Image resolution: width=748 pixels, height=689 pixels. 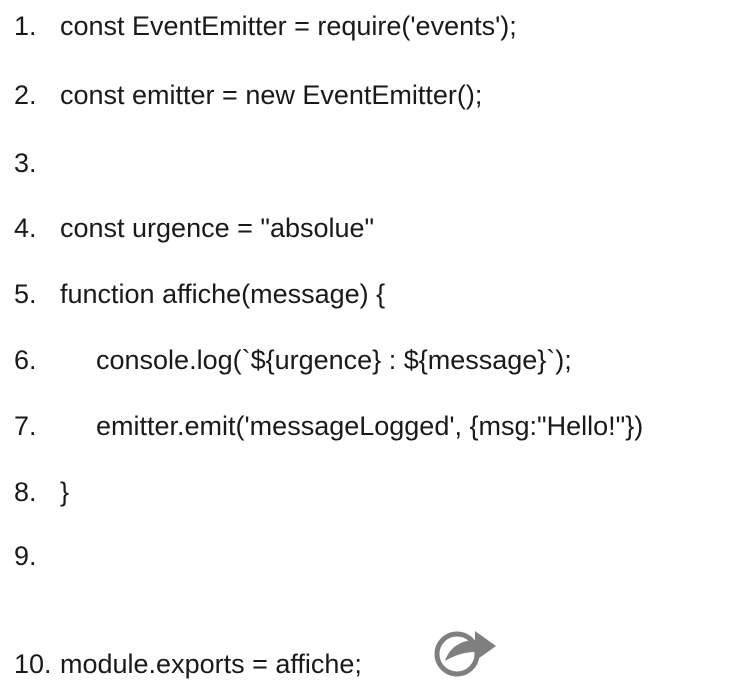 What do you see at coordinates (25, 360) in the screenshot?
I see `line-number: 6.` at bounding box center [25, 360].